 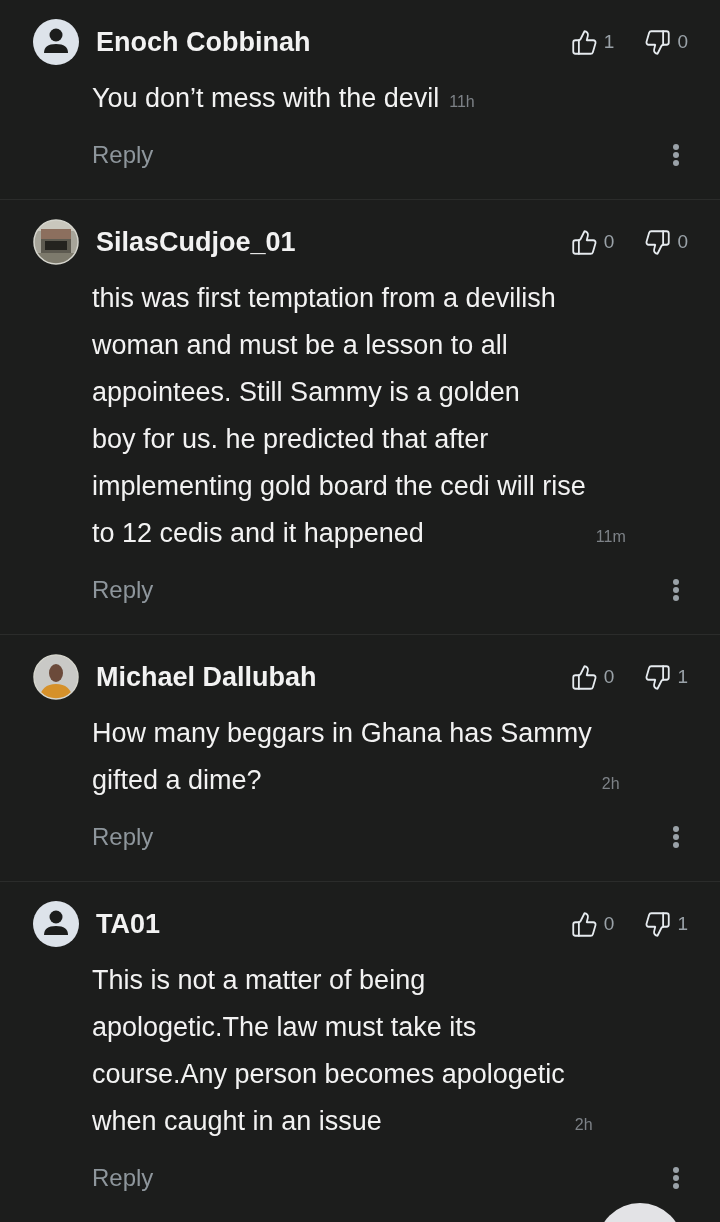 What do you see at coordinates (266, 98) in the screenshot?
I see `comment-text: You don’t mess with the devil` at bounding box center [266, 98].